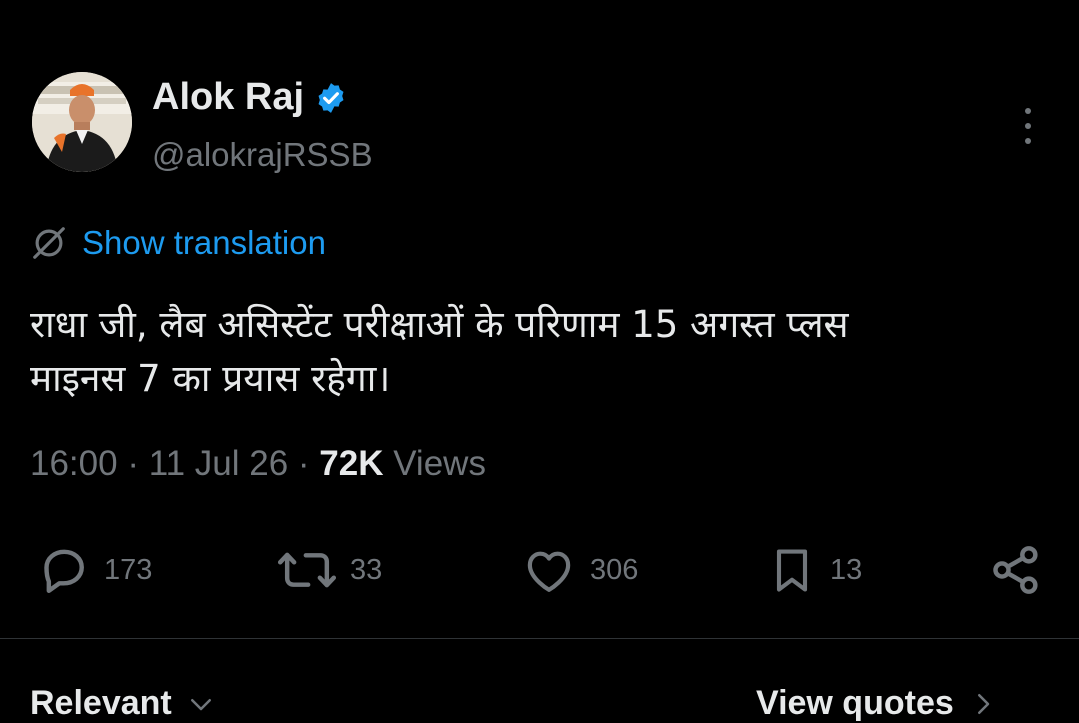 Image resolution: width=1079 pixels, height=723 pixels. I want to click on sort-replies-dropdown: Relevant, so click(123, 703).